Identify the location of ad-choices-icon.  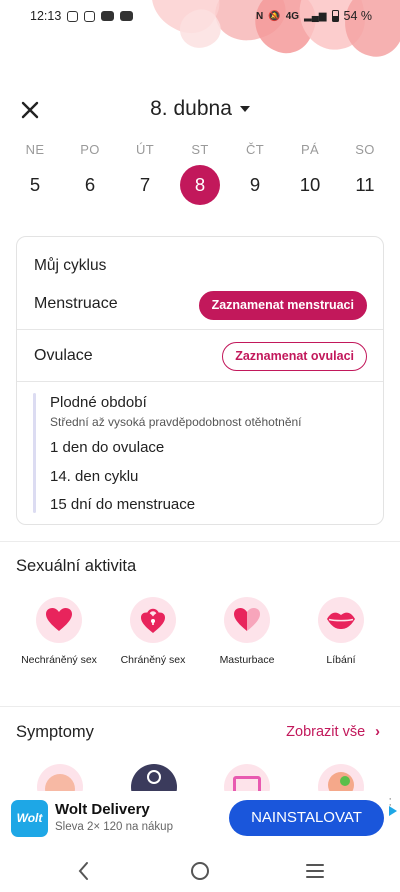
(393, 811).